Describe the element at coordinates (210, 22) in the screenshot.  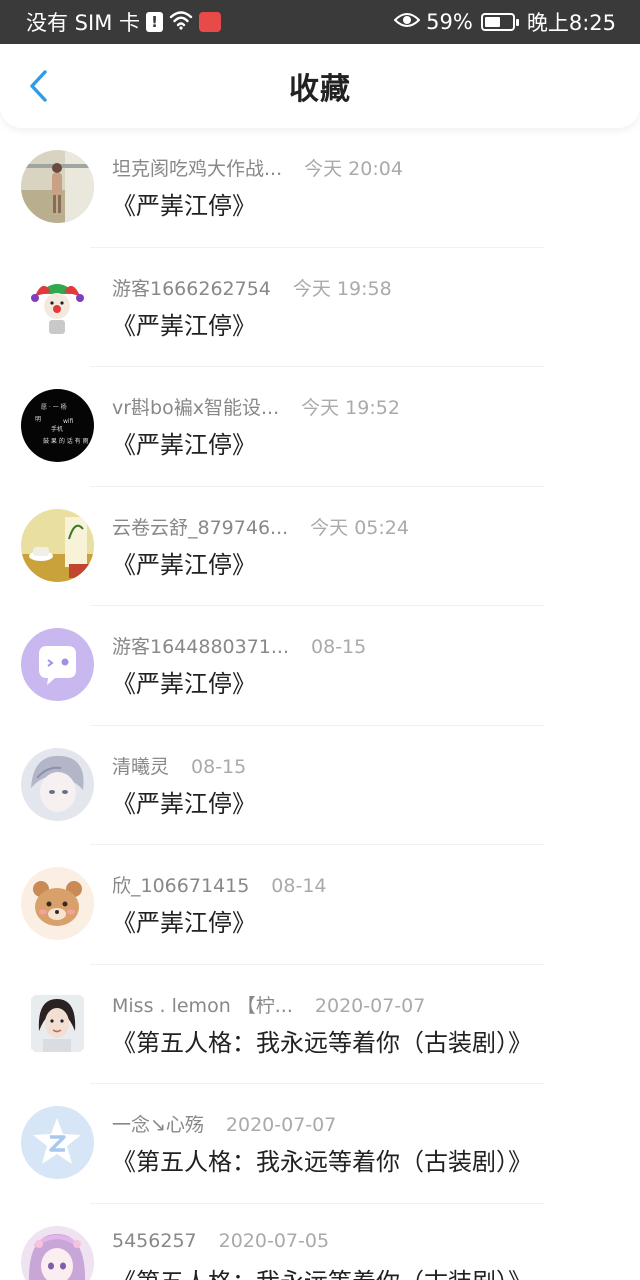
I see `app-notification-icon` at that location.